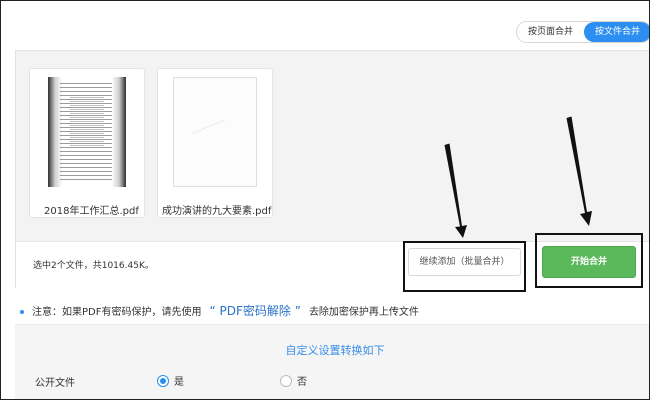  I want to click on radio-label: 否, so click(302, 382).